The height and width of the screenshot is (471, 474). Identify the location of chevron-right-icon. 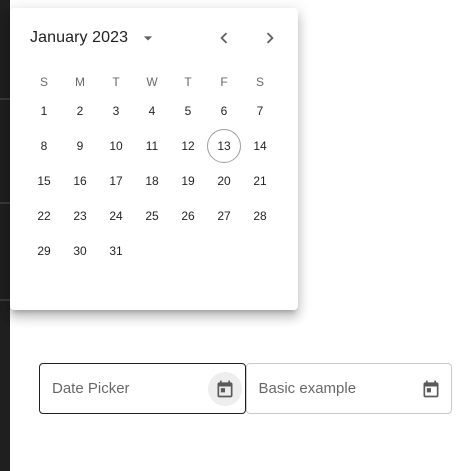
(270, 38).